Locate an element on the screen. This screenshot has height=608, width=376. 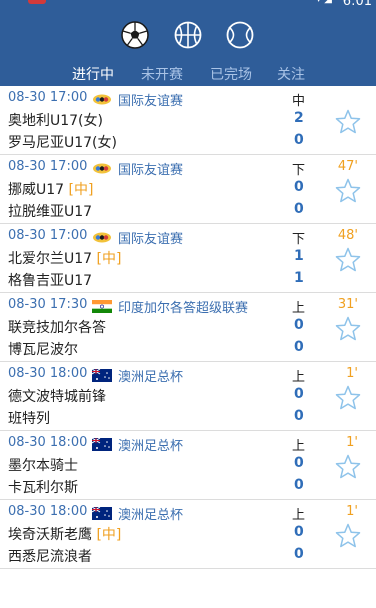
away-team-name: 卡瓦利尔斯 is located at coordinates (43, 488).